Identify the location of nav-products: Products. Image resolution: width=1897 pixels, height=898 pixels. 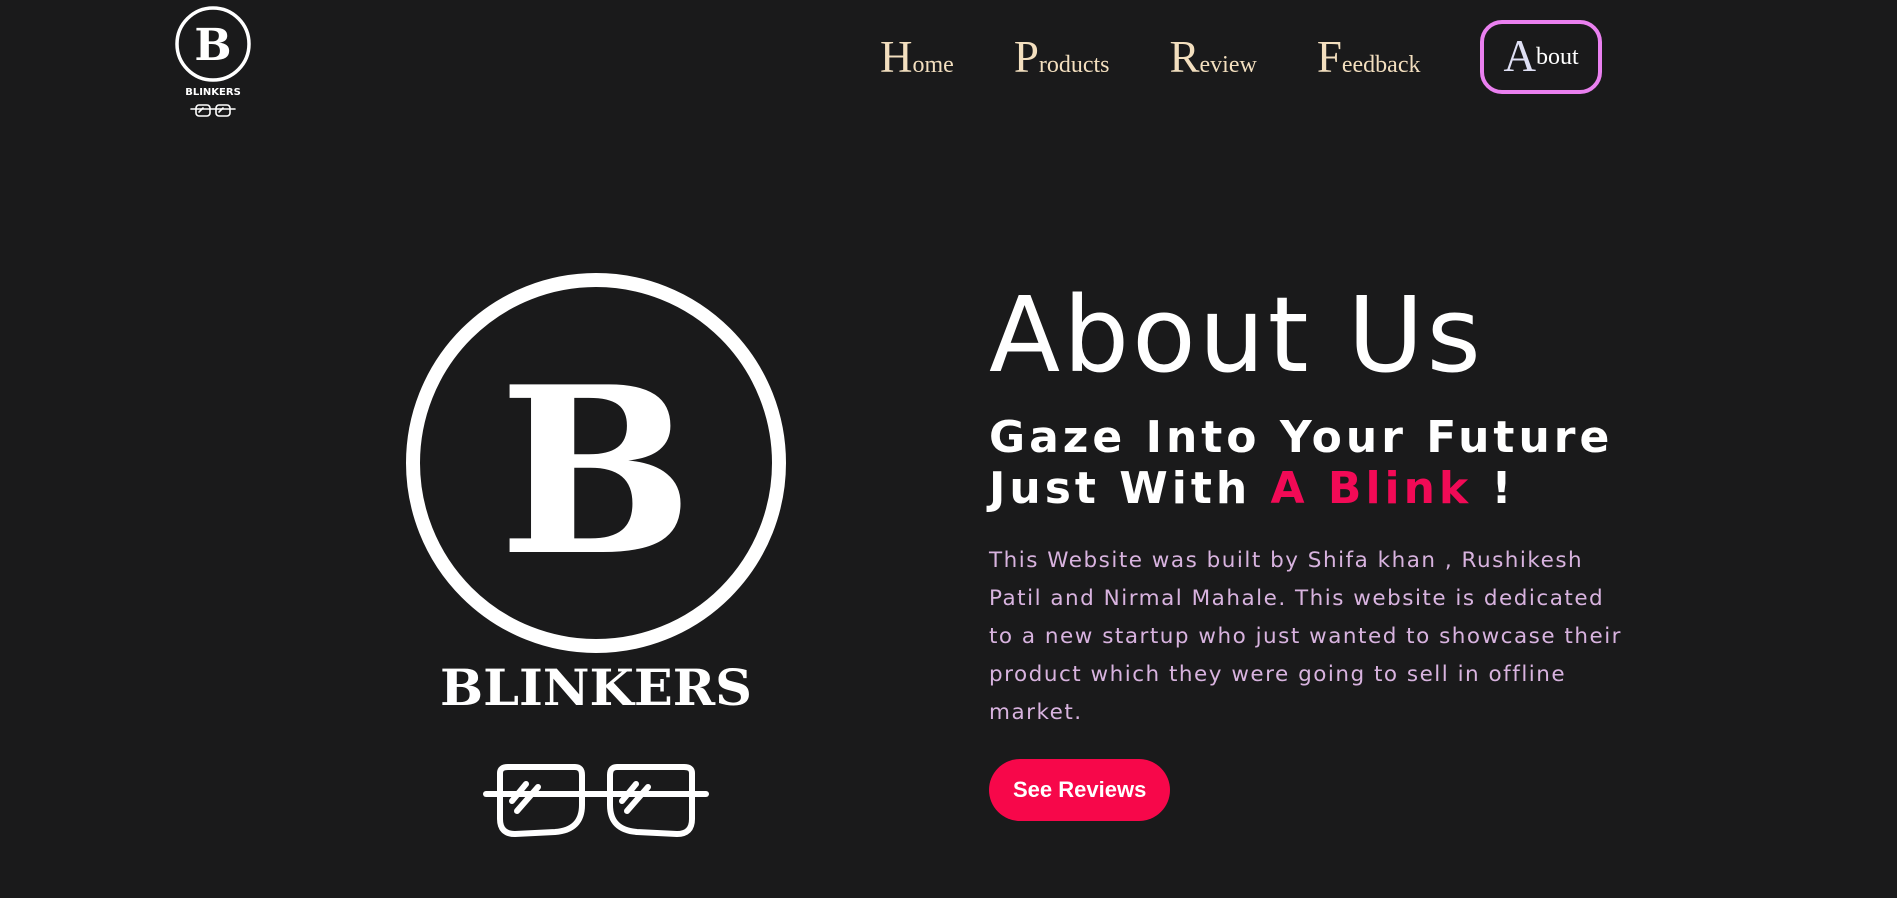
(1062, 57).